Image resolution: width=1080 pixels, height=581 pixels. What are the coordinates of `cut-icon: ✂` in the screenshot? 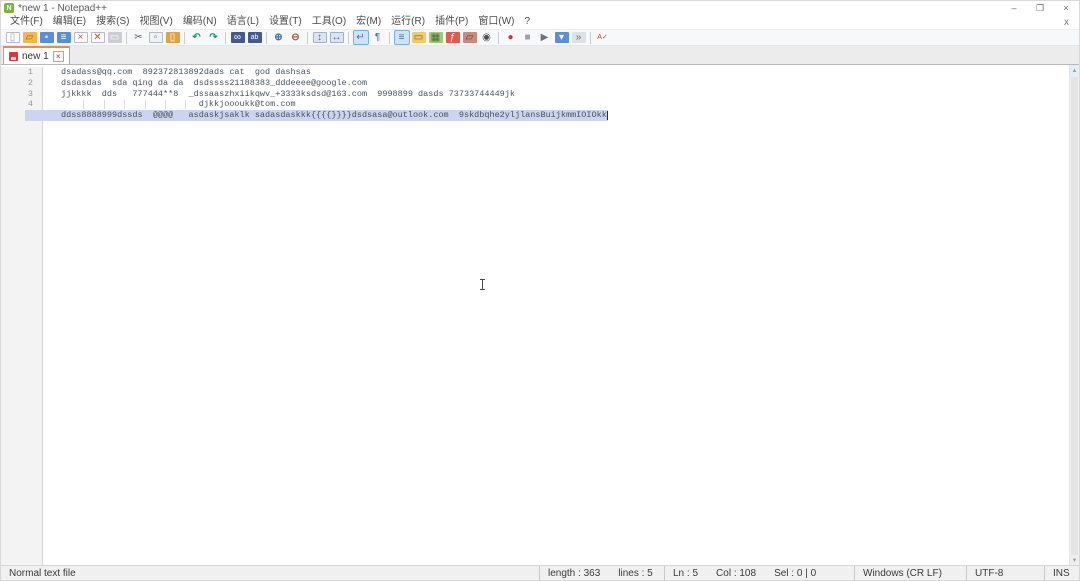 It's located at (139, 37).